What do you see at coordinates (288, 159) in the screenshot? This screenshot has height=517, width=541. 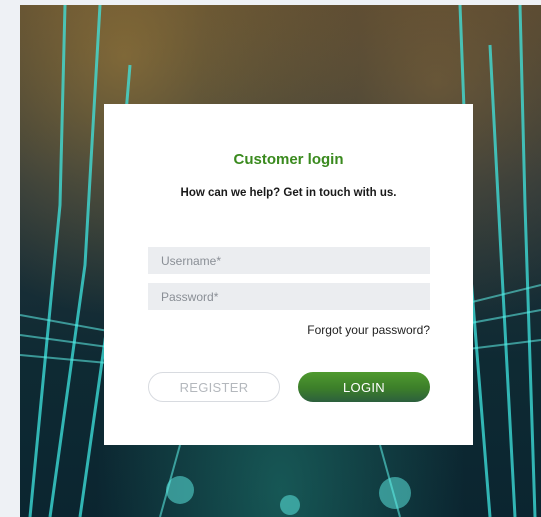 I see `login-title: Customer login` at bounding box center [288, 159].